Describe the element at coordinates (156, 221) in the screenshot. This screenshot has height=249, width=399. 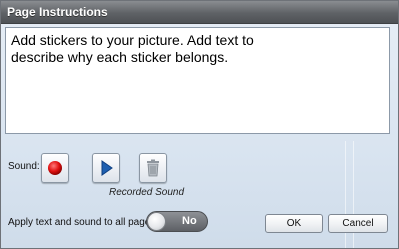
I see `toggle-knob` at that location.